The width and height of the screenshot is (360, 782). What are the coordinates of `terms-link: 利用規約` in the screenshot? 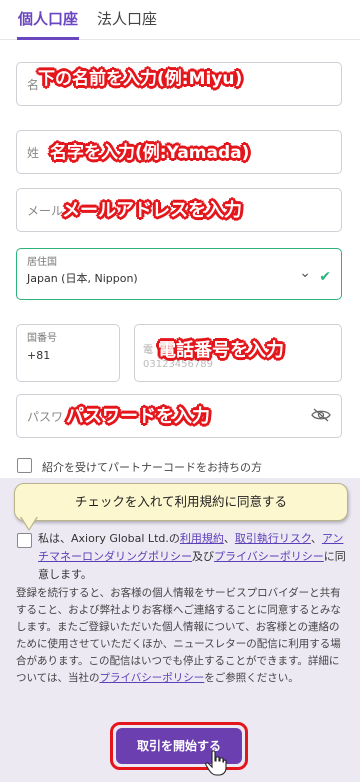 It's located at (202, 538).